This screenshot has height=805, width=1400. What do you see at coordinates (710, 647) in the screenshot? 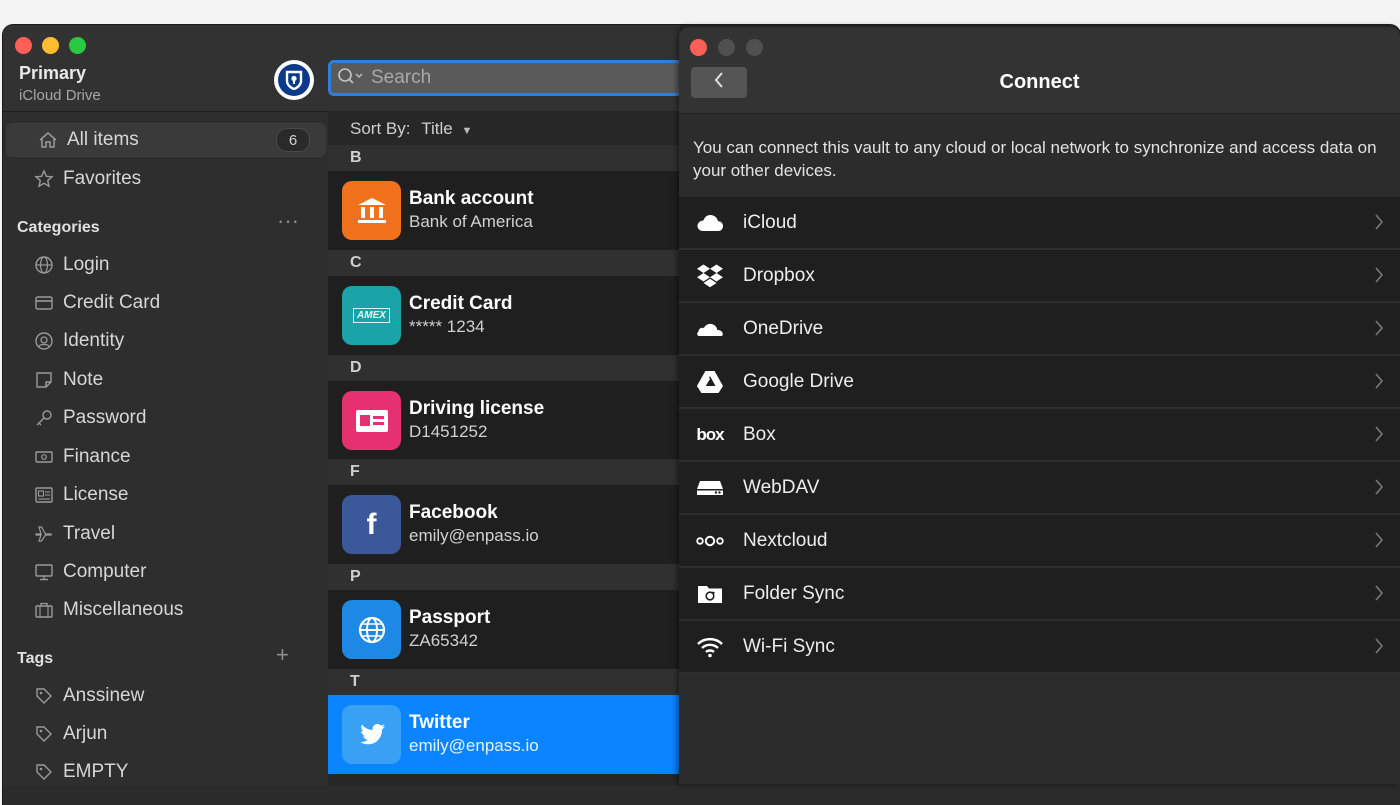
I see `wifi-icon` at bounding box center [710, 647].